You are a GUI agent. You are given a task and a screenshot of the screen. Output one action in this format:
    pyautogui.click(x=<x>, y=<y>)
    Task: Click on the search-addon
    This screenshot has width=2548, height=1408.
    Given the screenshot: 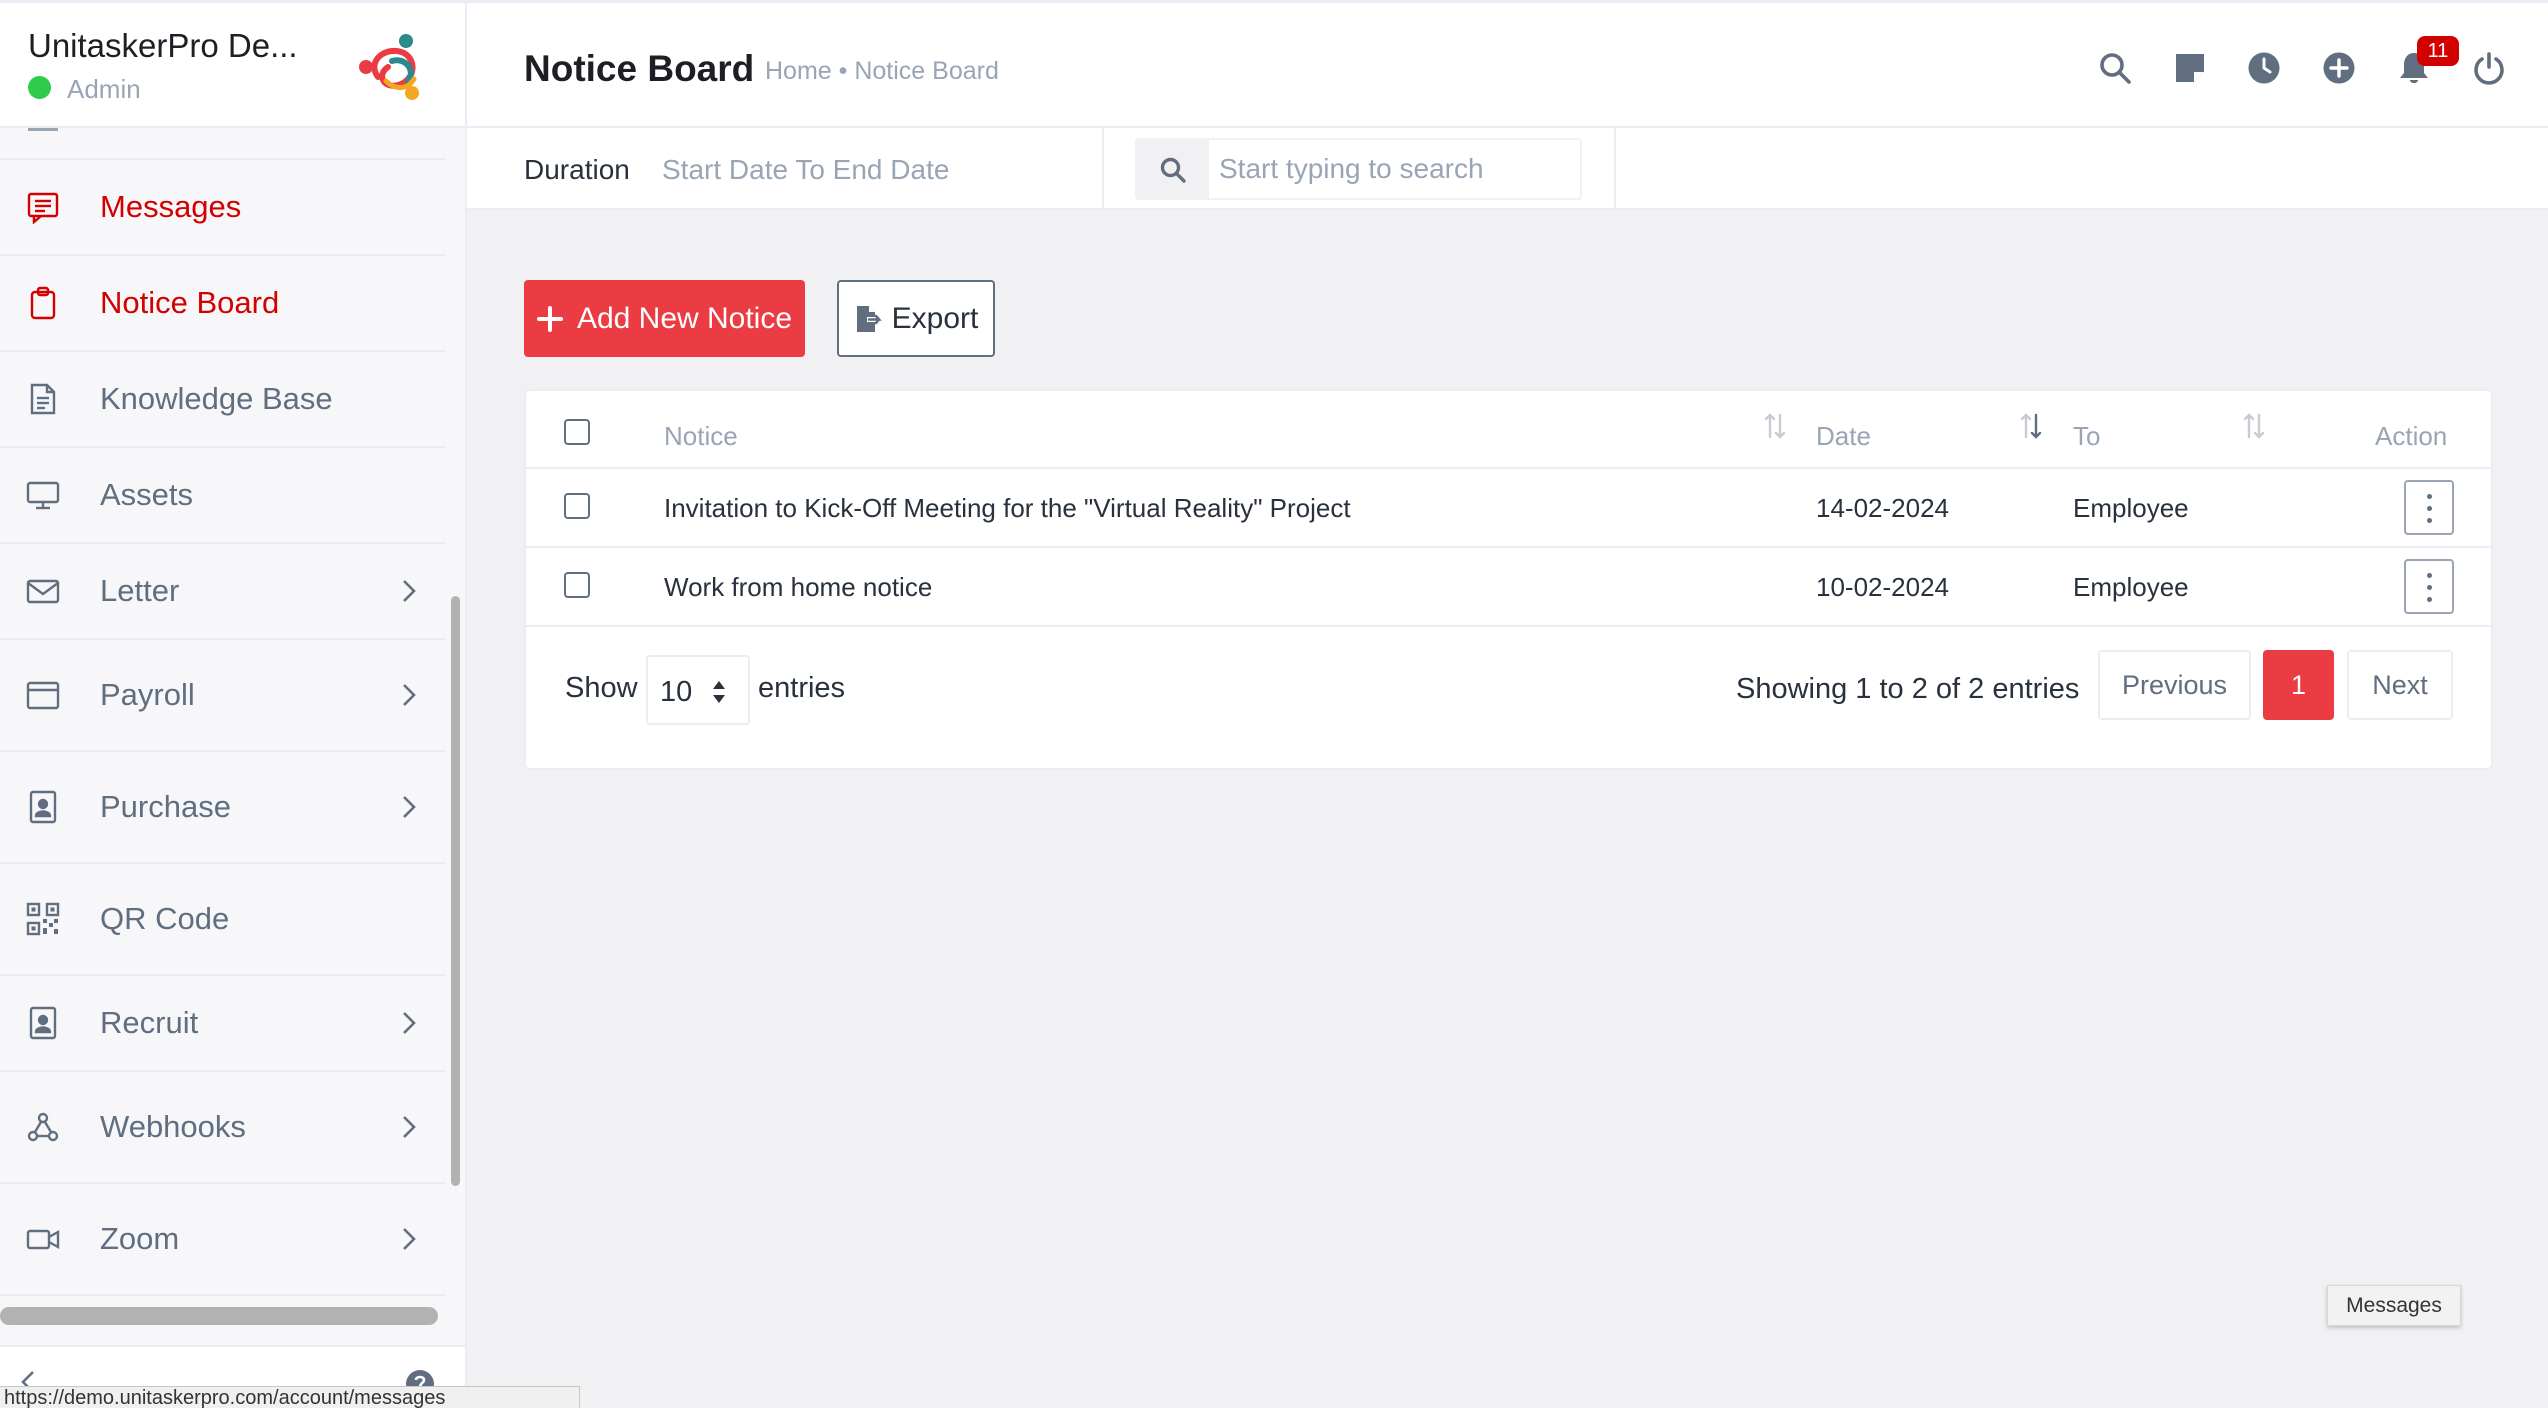 What is the action you would take?
    pyautogui.click(x=1173, y=169)
    